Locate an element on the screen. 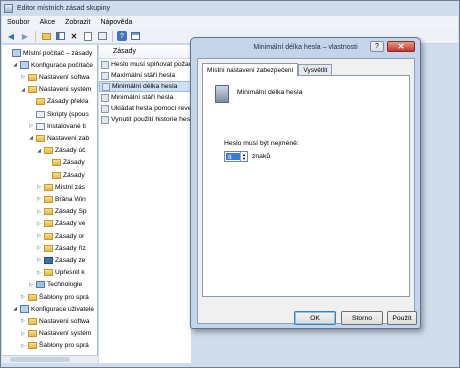  stepper-down-icon: ▼ is located at coordinates (244, 158).